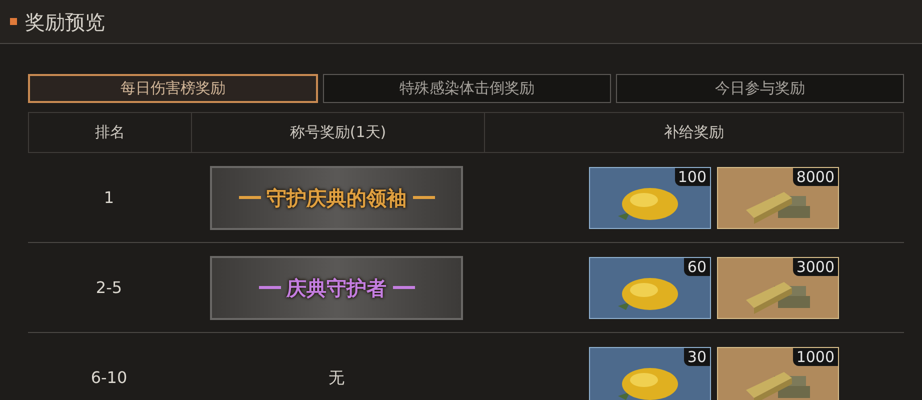  What do you see at coordinates (336, 288) in the screenshot?
I see `title-text: 庆典守护者` at bounding box center [336, 288].